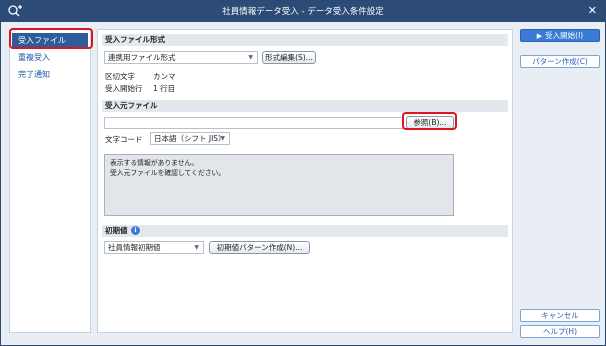 The width and height of the screenshot is (606, 346). I want to click on delimiter-label: 区切文字, so click(120, 76).